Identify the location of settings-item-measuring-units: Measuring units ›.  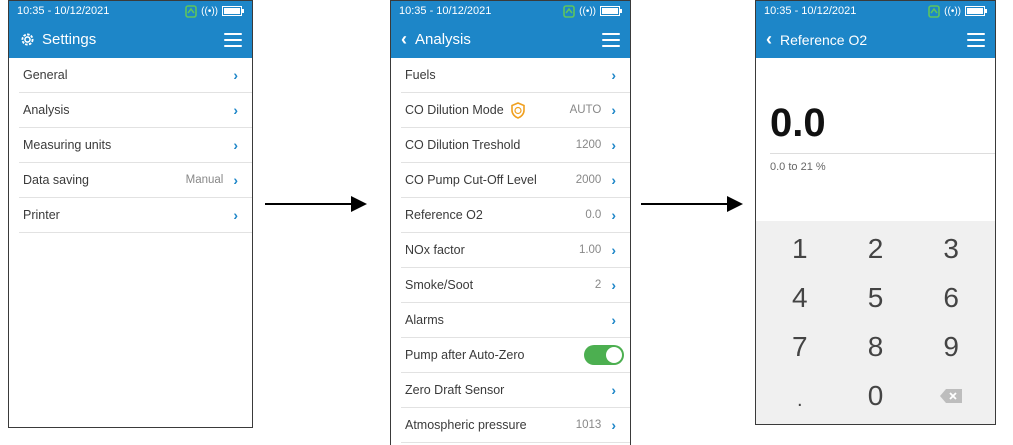
(135, 145).